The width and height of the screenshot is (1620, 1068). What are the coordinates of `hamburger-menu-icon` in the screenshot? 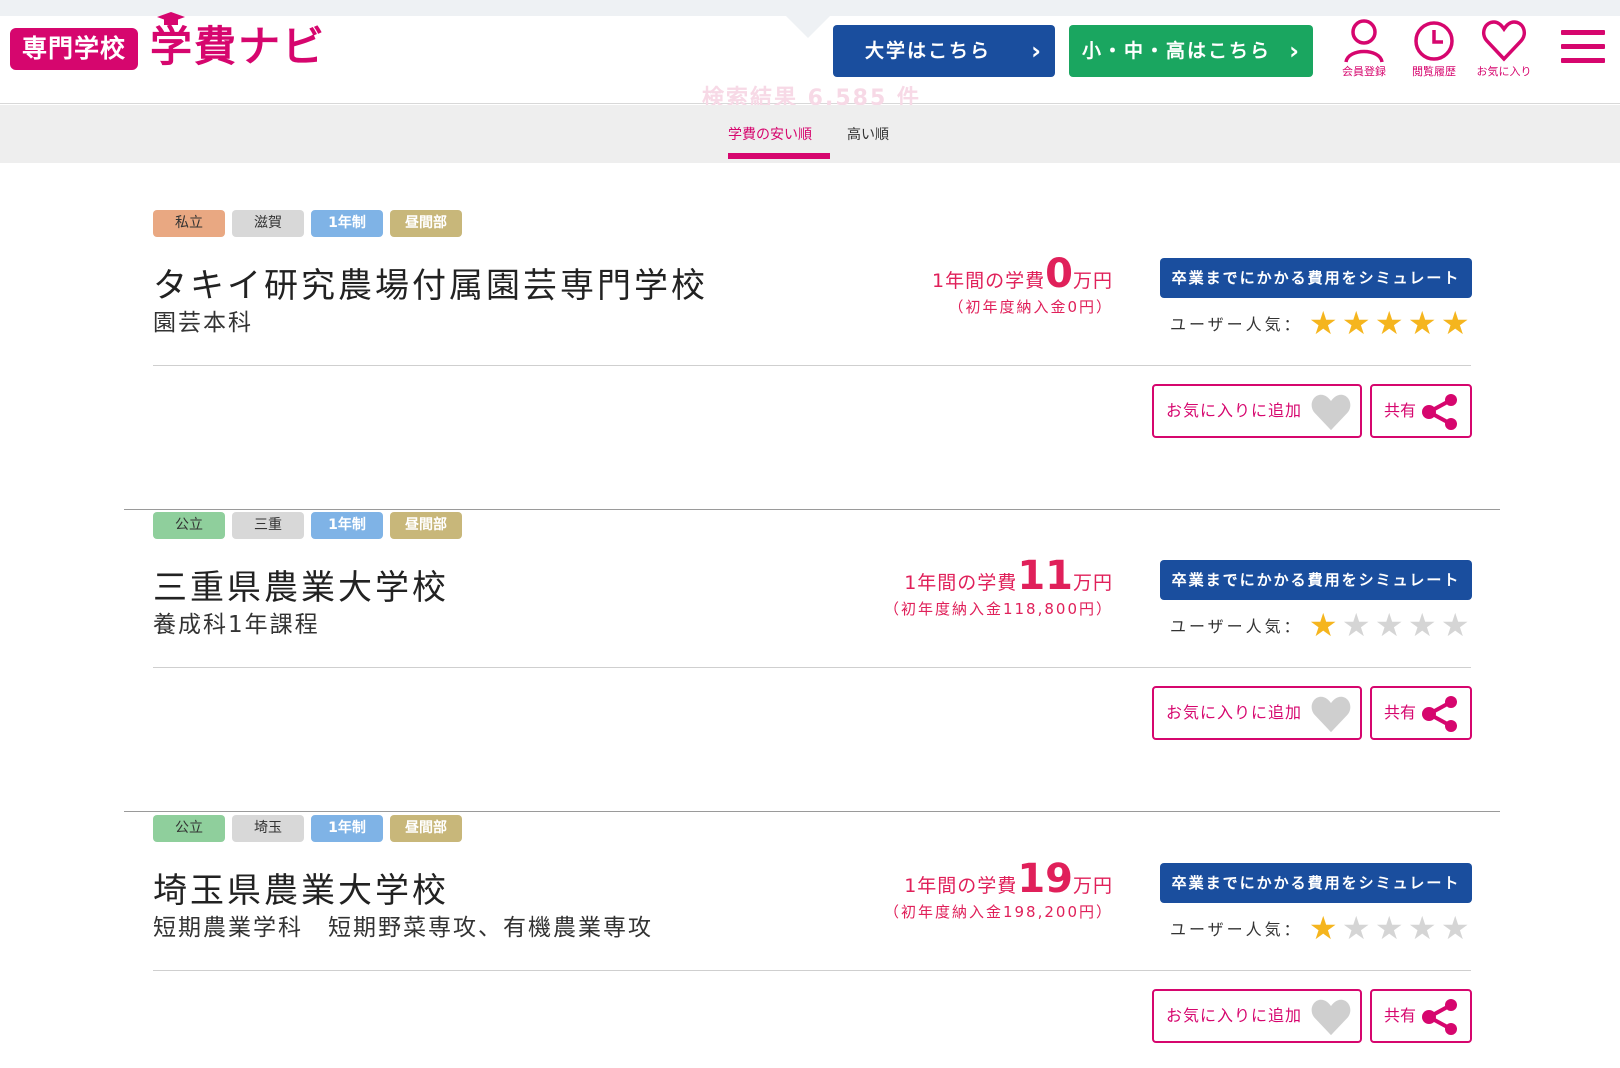 It's located at (1583, 47).